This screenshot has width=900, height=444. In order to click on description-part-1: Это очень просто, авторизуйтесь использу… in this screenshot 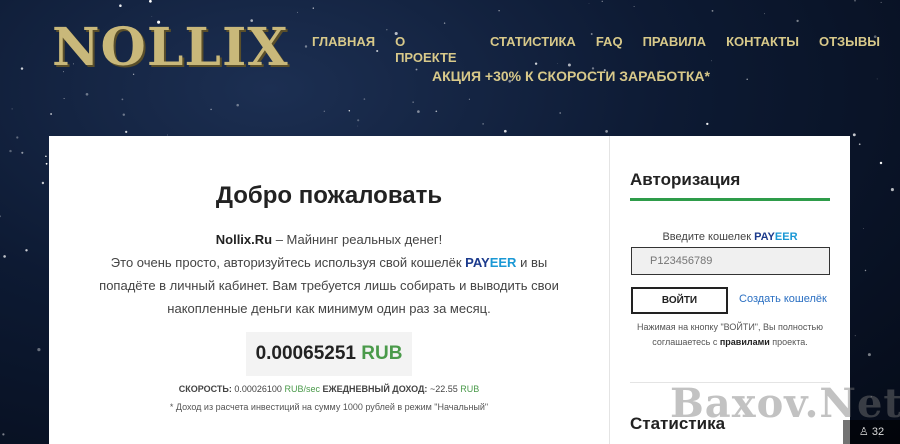, I will do `click(288, 262)`.